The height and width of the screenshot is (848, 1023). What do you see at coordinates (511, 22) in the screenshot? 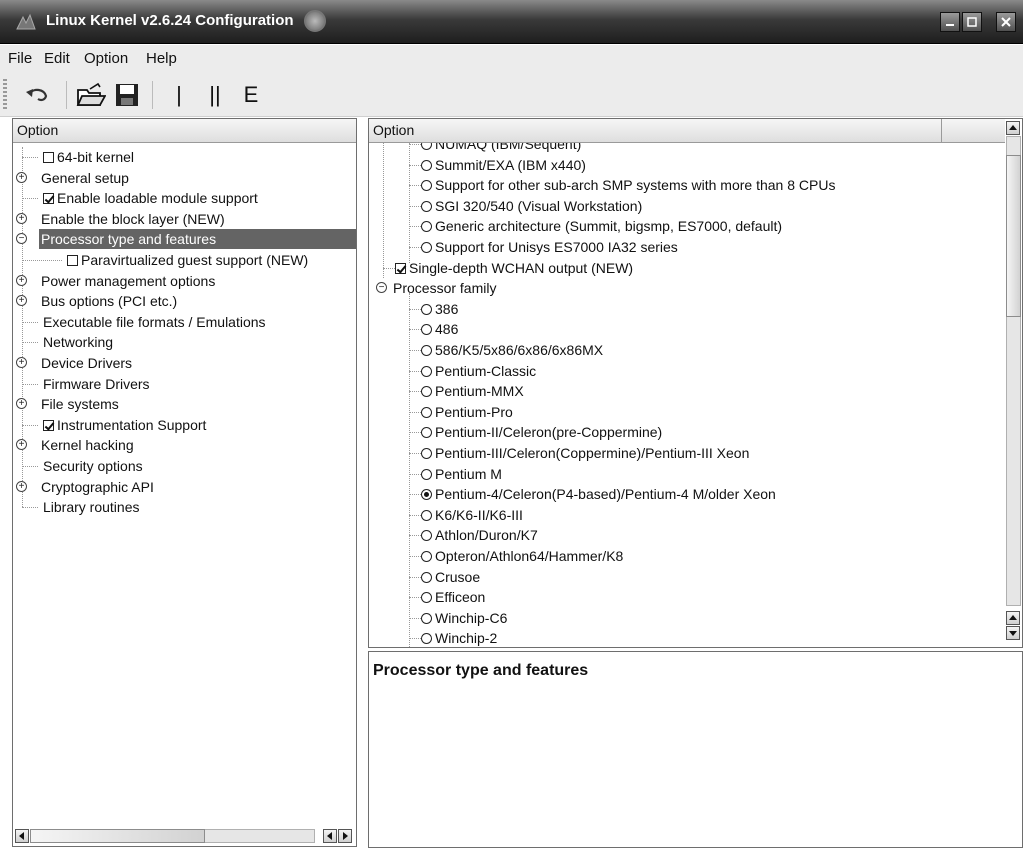
I see `title-bar: Linux Kernel v2.6.24 Configuration` at bounding box center [511, 22].